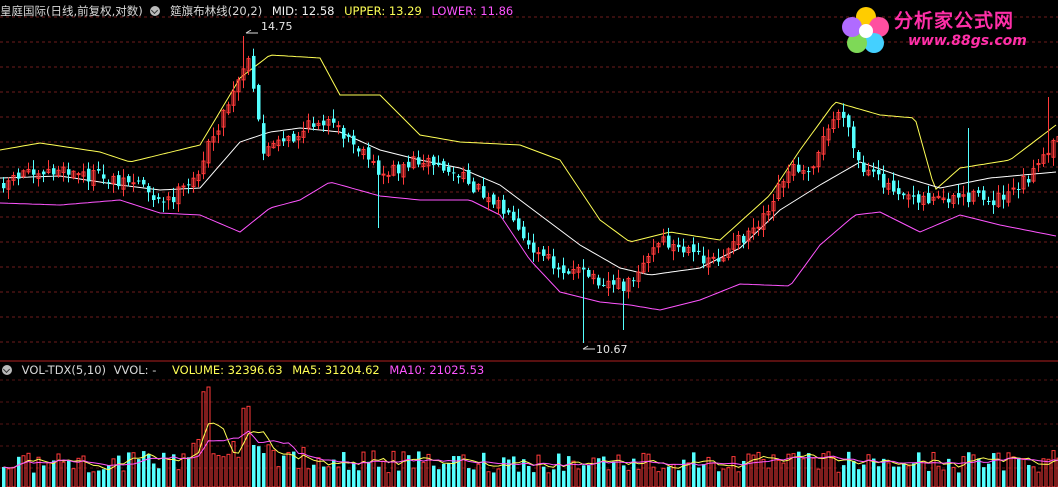 The height and width of the screenshot is (487, 1058). What do you see at coordinates (383, 11) in the screenshot?
I see `upper-value: UPPER: 13.29` at bounding box center [383, 11].